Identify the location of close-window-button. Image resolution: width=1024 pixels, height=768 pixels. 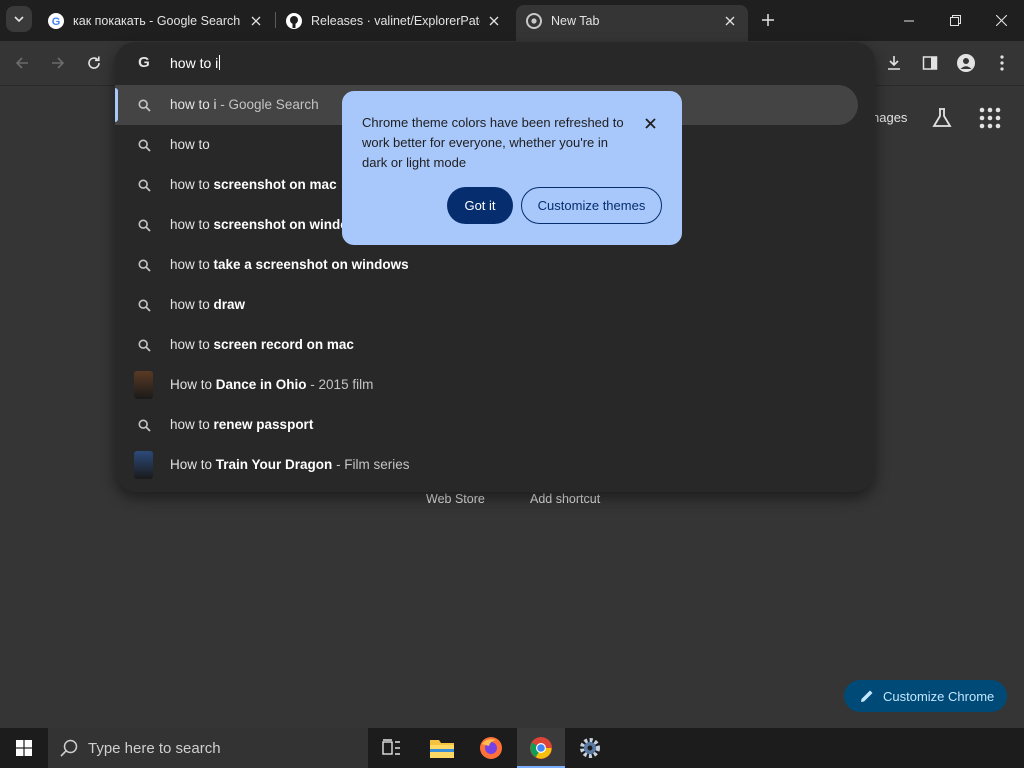
(1001, 20).